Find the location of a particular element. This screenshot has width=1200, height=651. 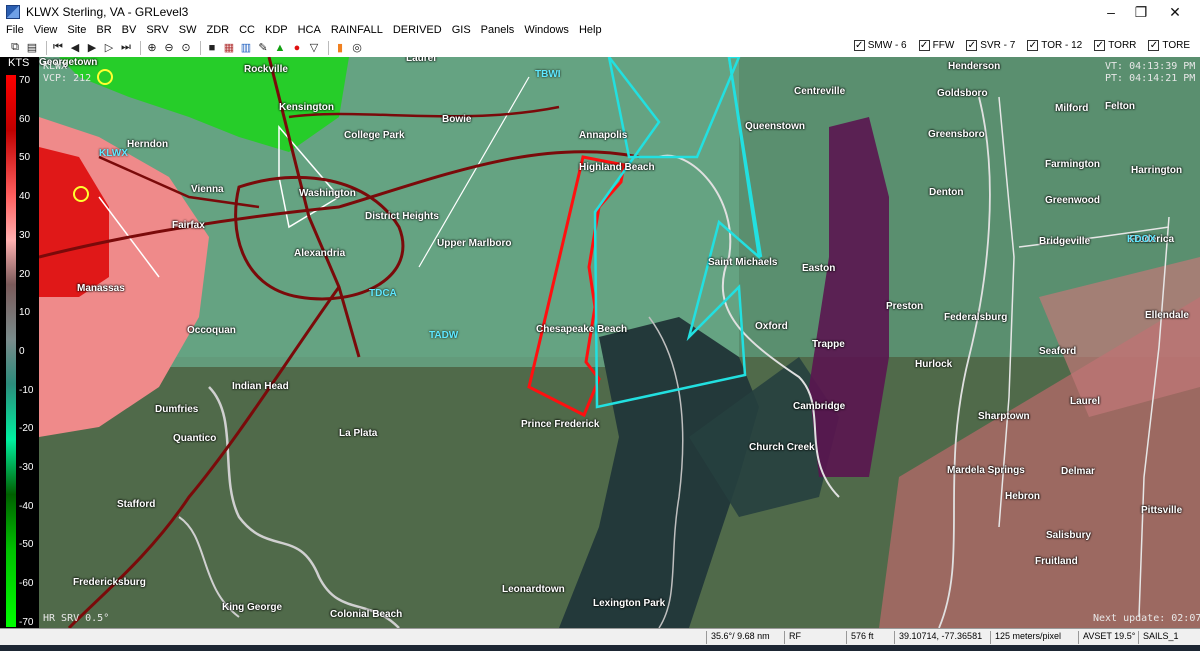

close-icon: ✕ is located at coordinates (1175, 11).